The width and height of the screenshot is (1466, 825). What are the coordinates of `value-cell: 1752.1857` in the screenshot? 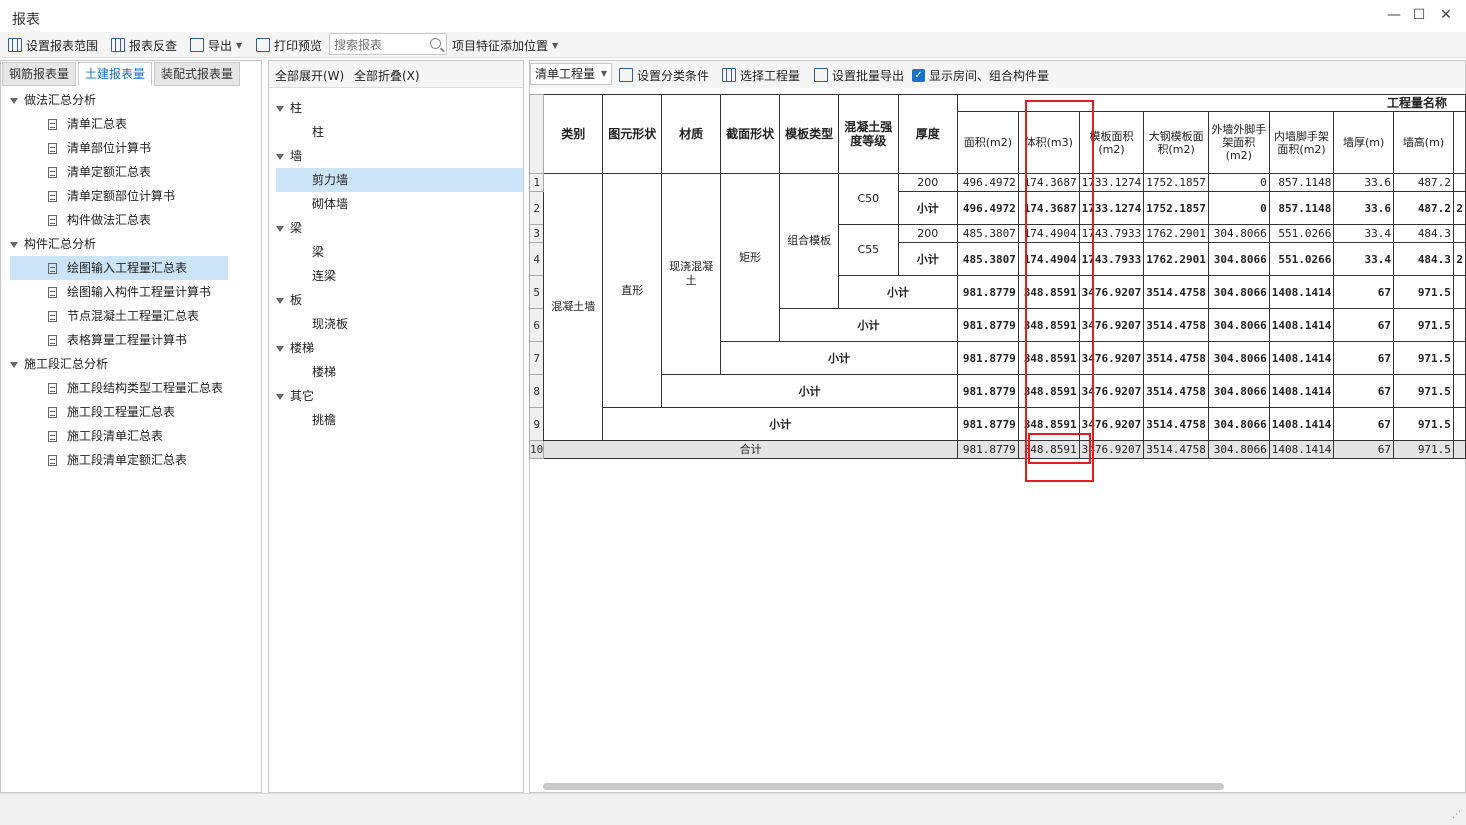 It's located at (1176, 208).